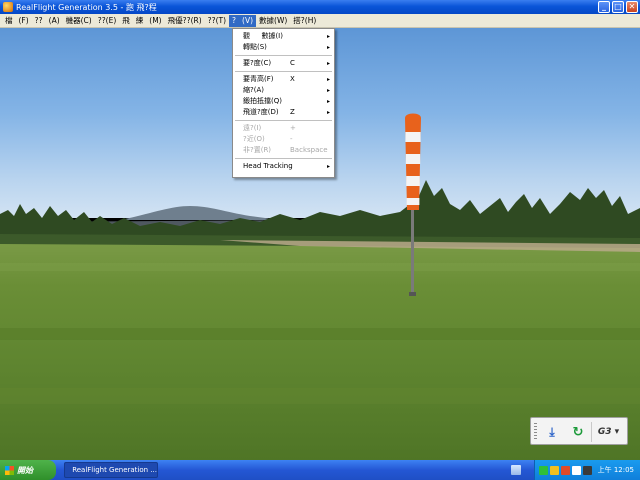  What do you see at coordinates (291, 139) in the screenshot?
I see `menu-item-shortcut: -` at bounding box center [291, 139].